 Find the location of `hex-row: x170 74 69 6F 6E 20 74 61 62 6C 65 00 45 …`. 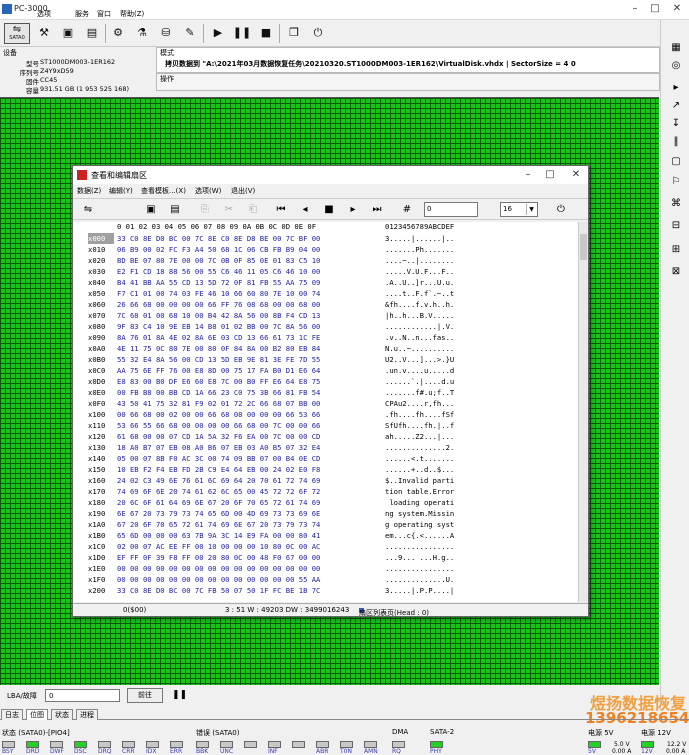

hex-row: x170 74 69 6F 6E 20 74 61 62 6C 65 00 45 … is located at coordinates (325, 491).